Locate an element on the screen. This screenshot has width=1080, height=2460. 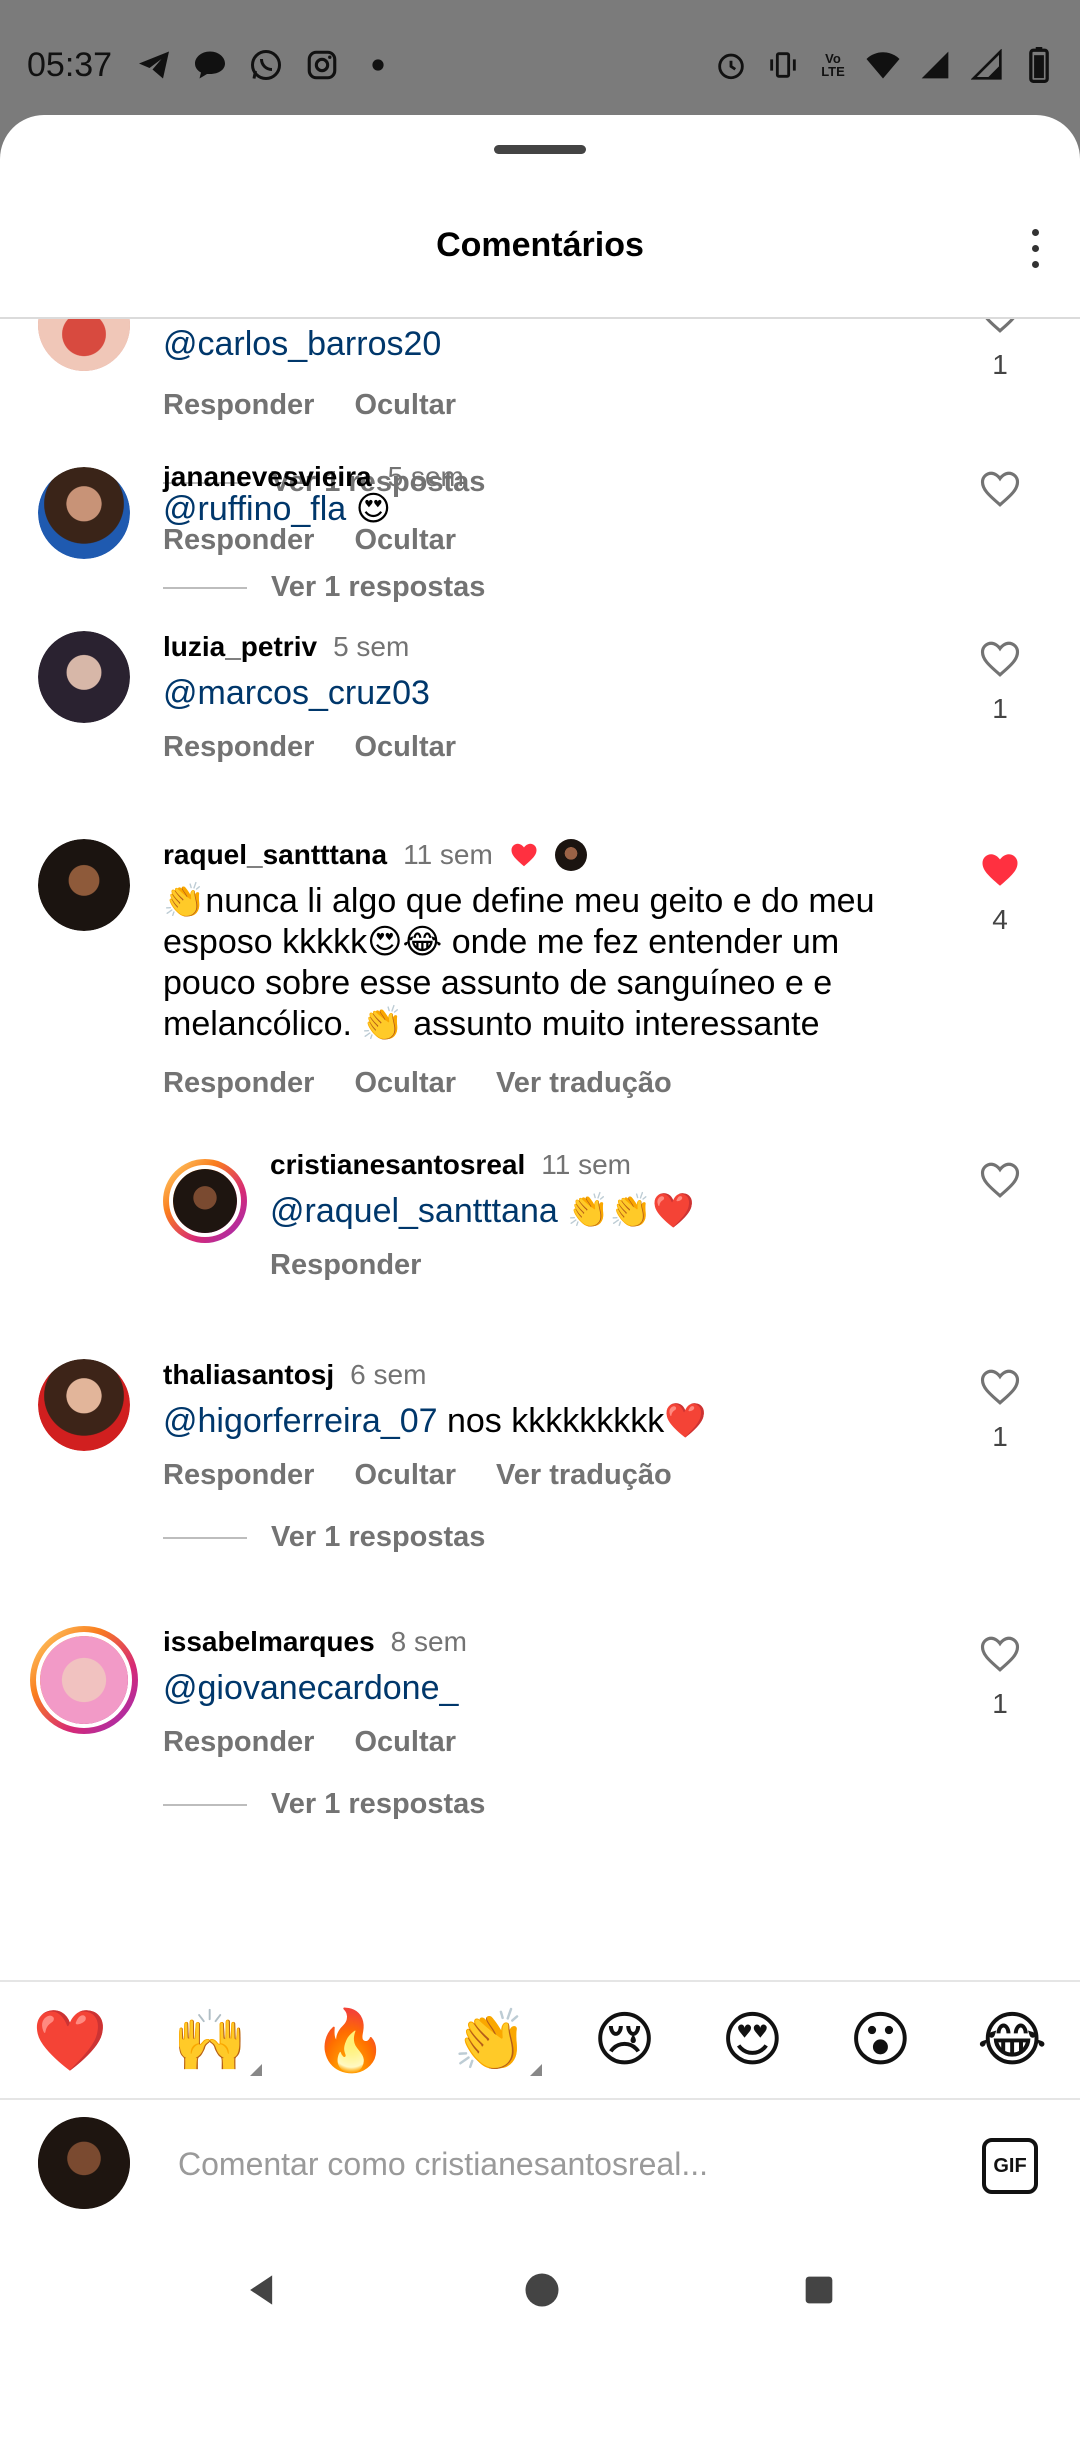
comment-text: @giovanecardone_ is located at coordinates (310, 1688).